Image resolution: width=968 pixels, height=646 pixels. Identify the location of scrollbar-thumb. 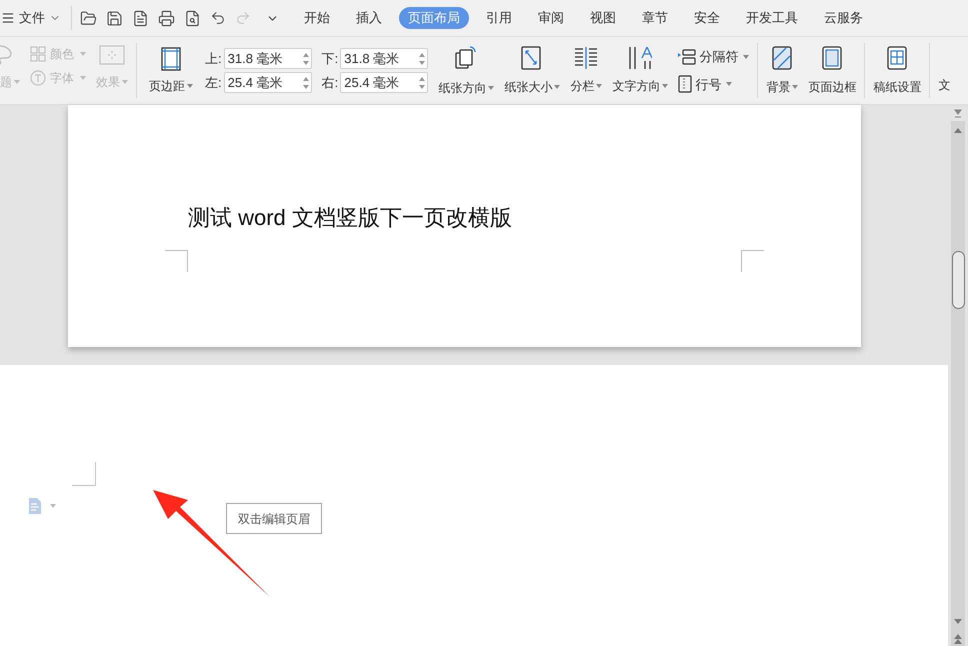
(958, 280).